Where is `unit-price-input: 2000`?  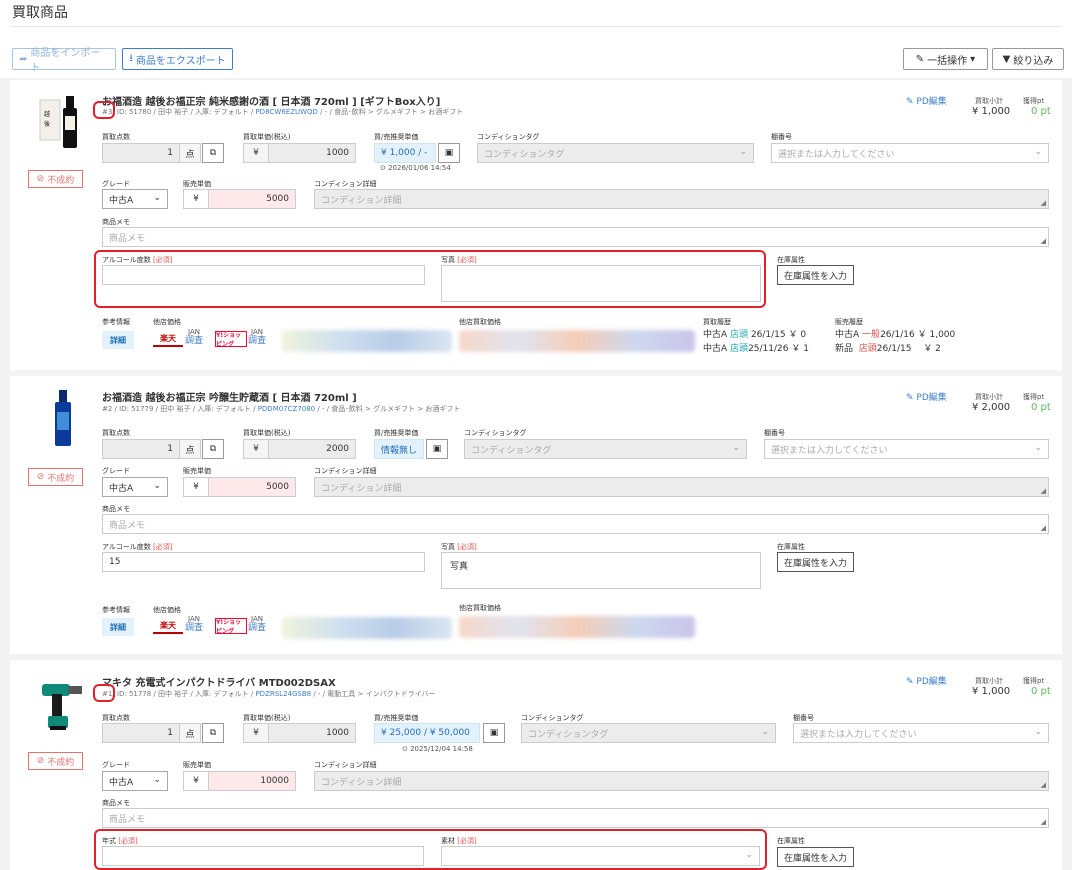 unit-price-input: 2000 is located at coordinates (312, 449).